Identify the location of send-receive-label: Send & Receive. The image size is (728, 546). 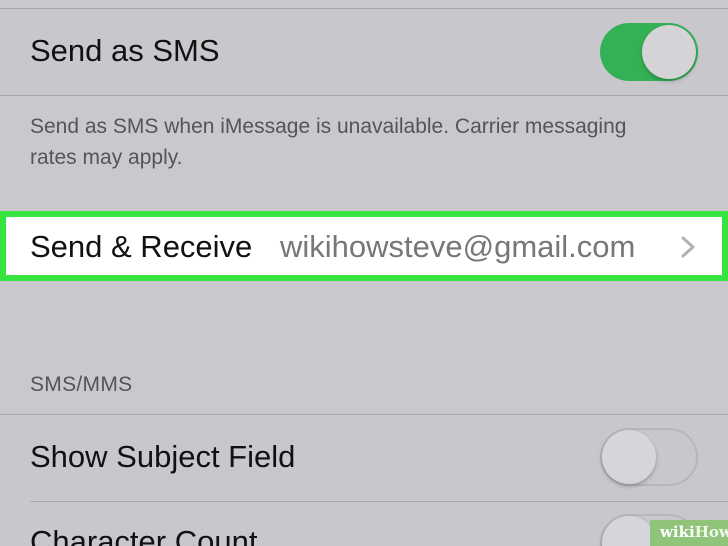
(141, 246).